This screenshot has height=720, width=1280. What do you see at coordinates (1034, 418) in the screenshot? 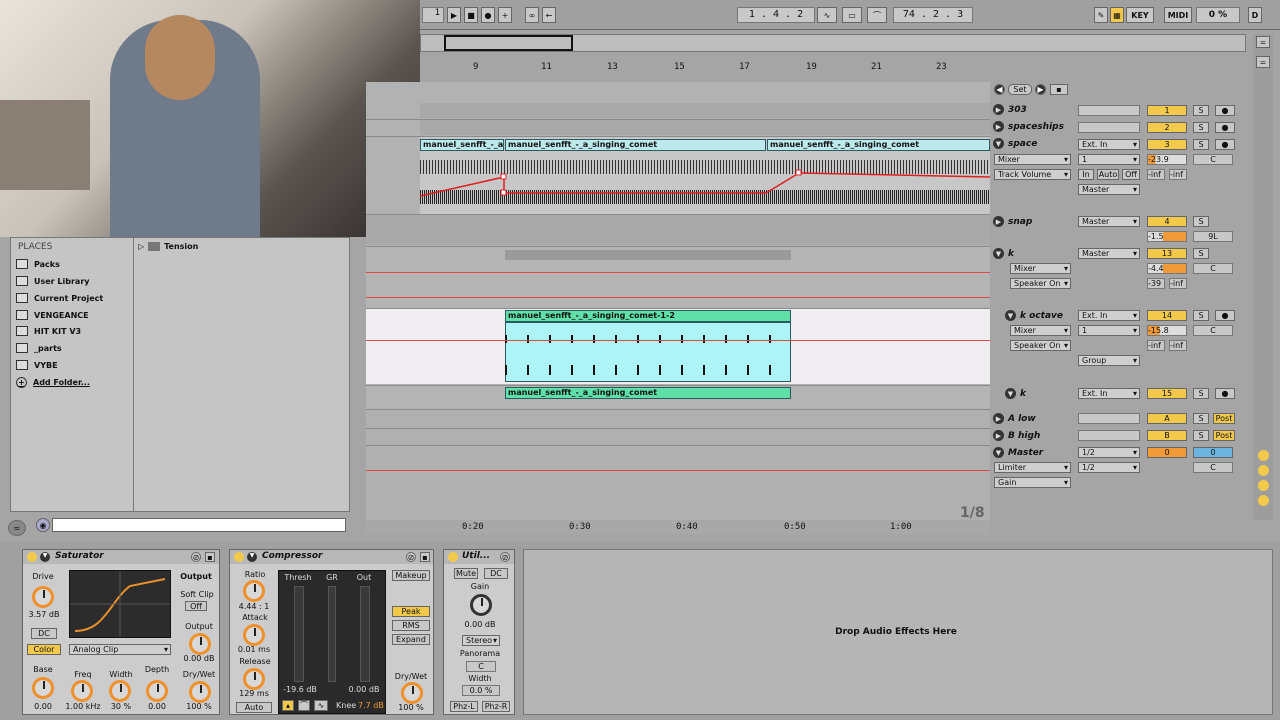
I see `track-header-a-low: ▶ A low` at bounding box center [1034, 418].